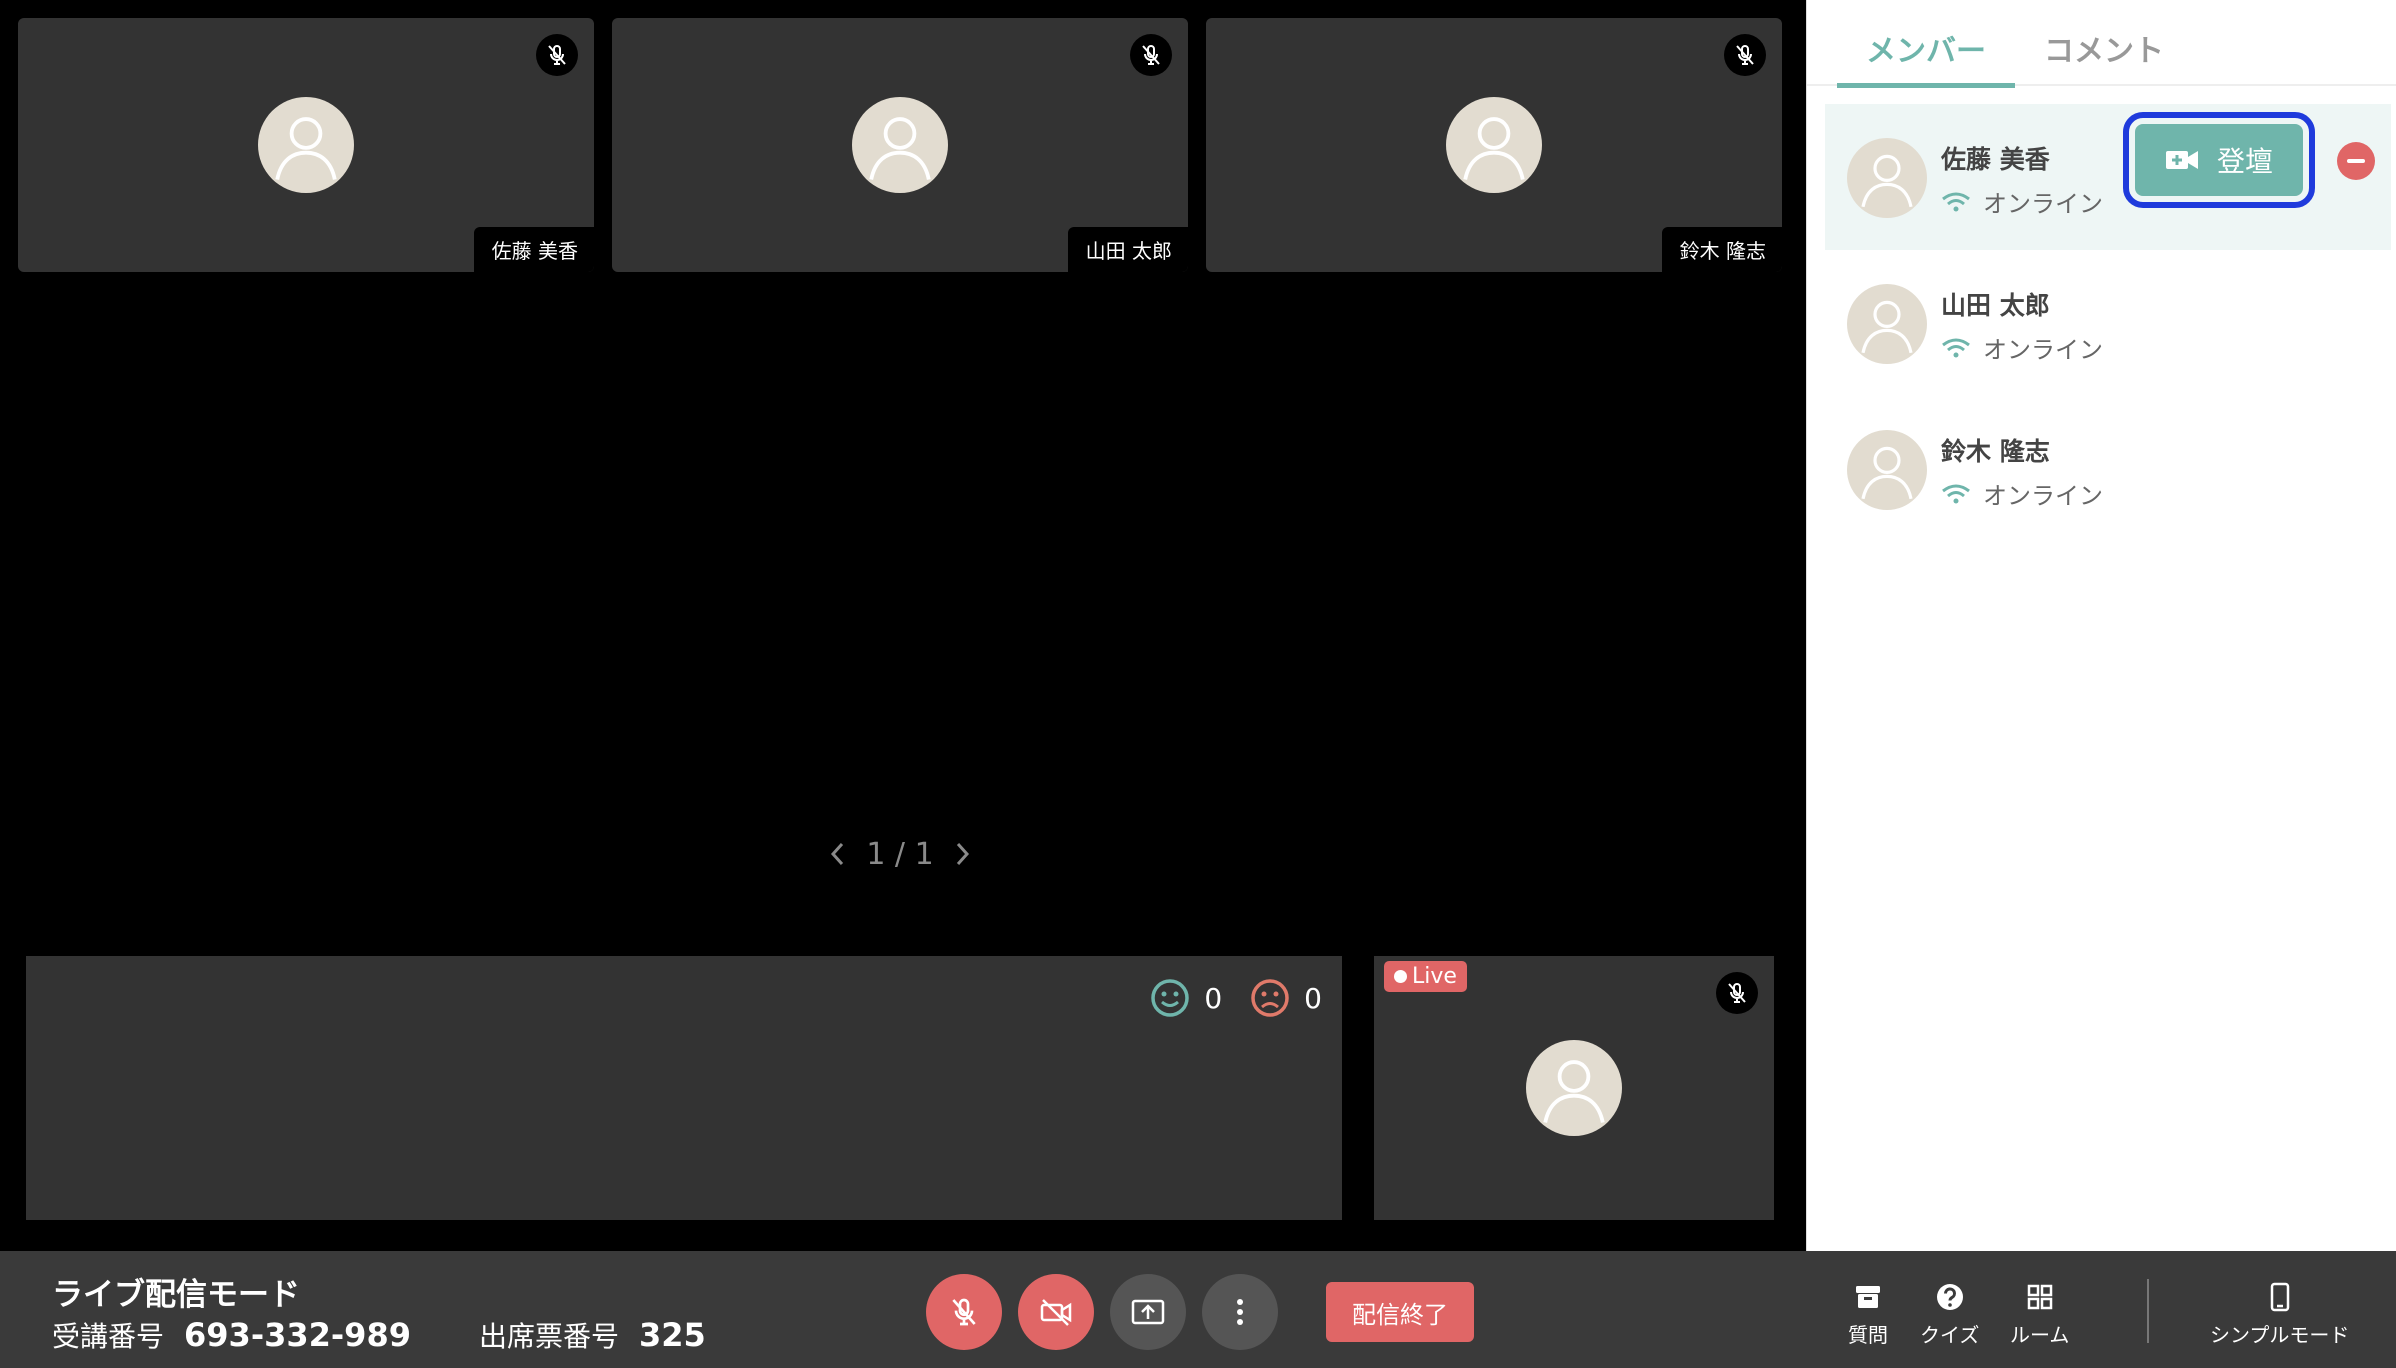  Describe the element at coordinates (2279, 1297) in the screenshot. I see `tablet-icon` at that location.